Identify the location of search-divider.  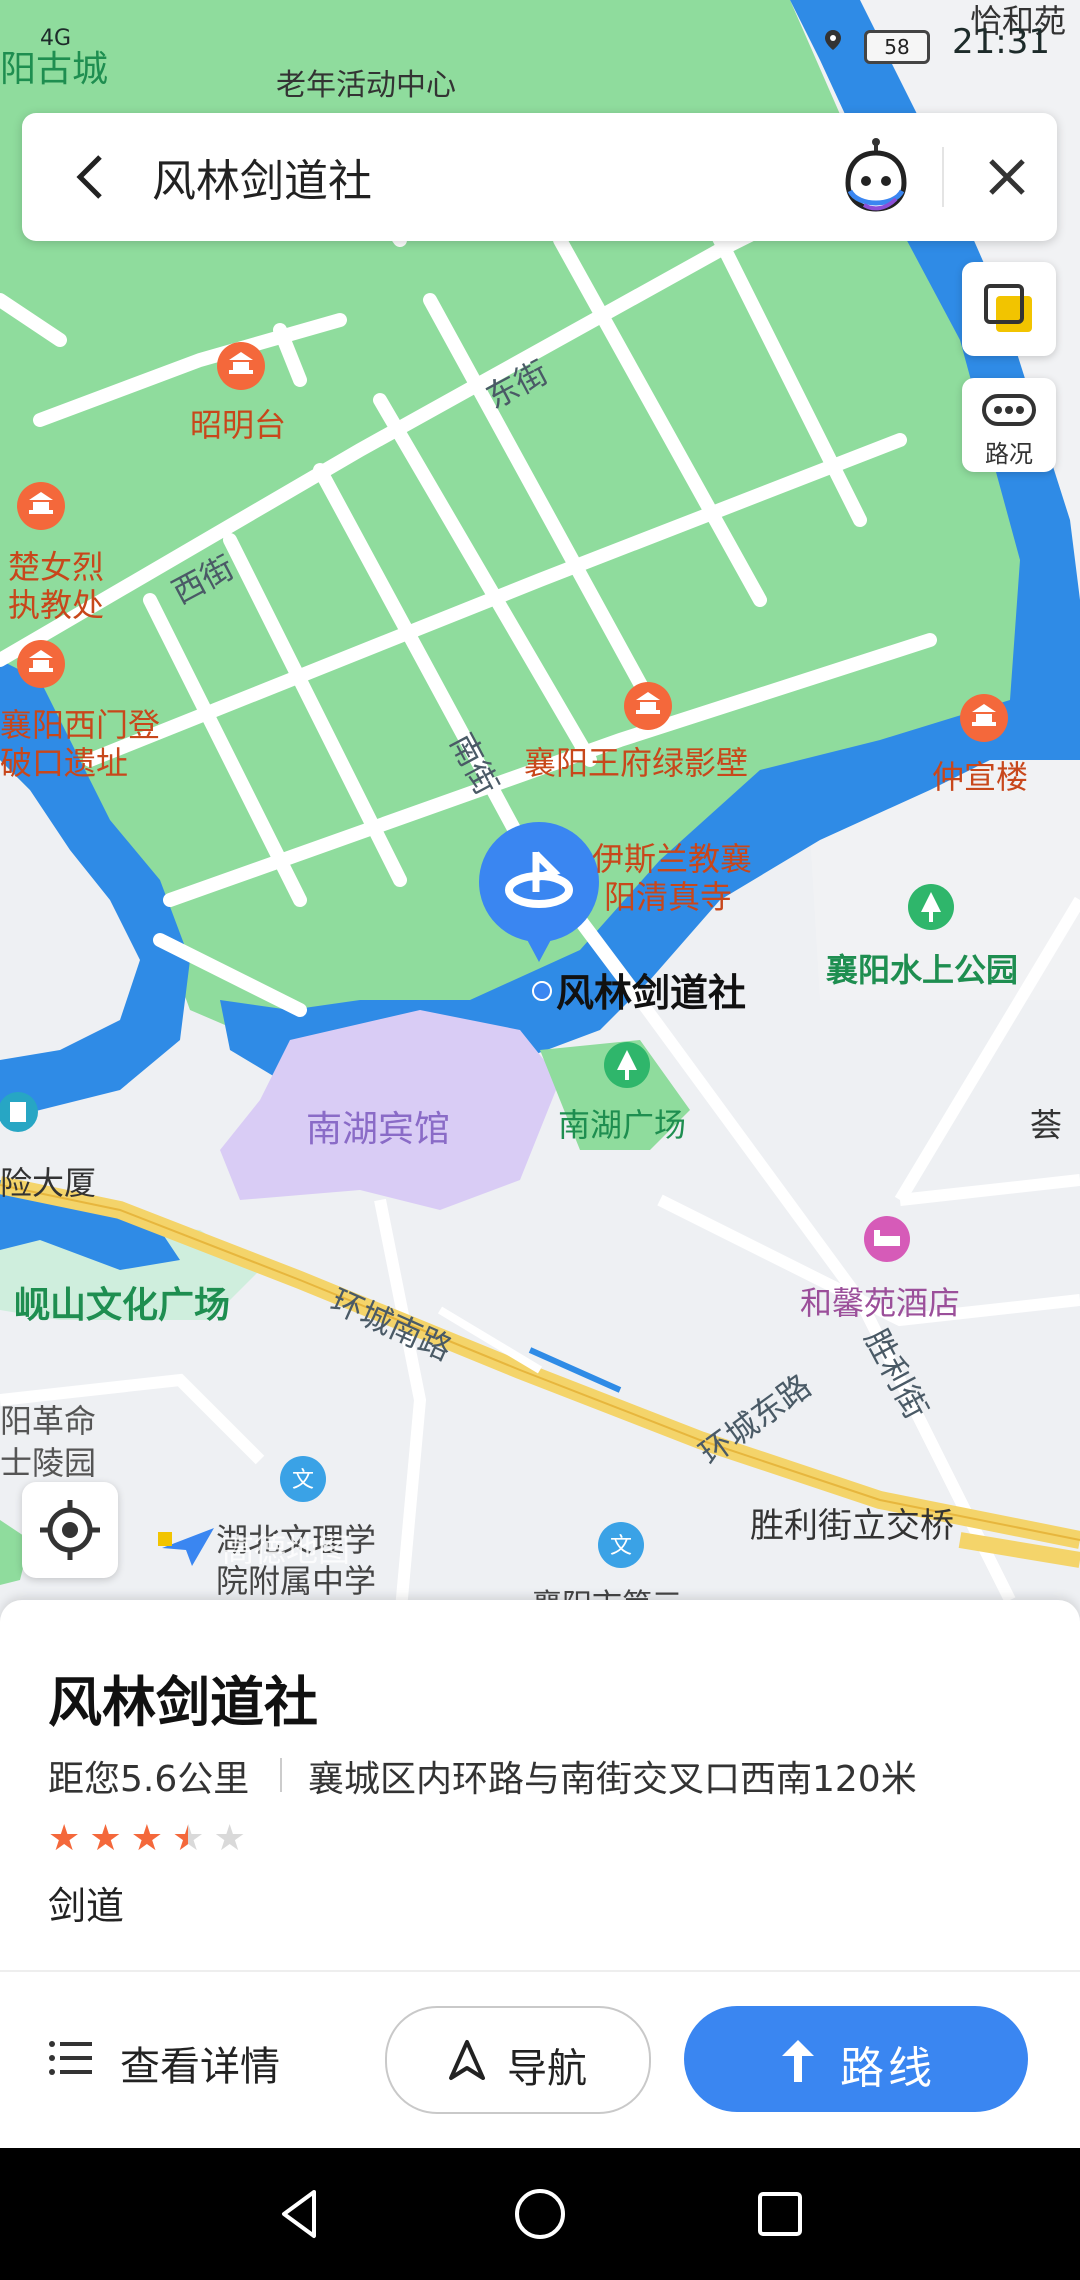
(943, 177).